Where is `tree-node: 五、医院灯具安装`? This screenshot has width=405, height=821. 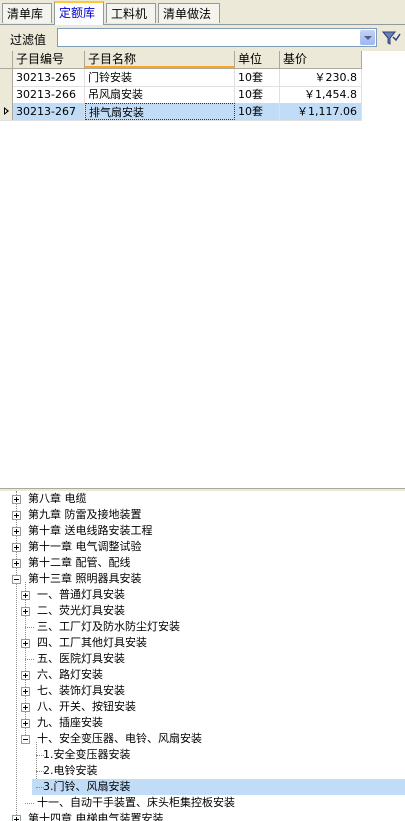
tree-node: 五、医院灯具安装 is located at coordinates (74, 659).